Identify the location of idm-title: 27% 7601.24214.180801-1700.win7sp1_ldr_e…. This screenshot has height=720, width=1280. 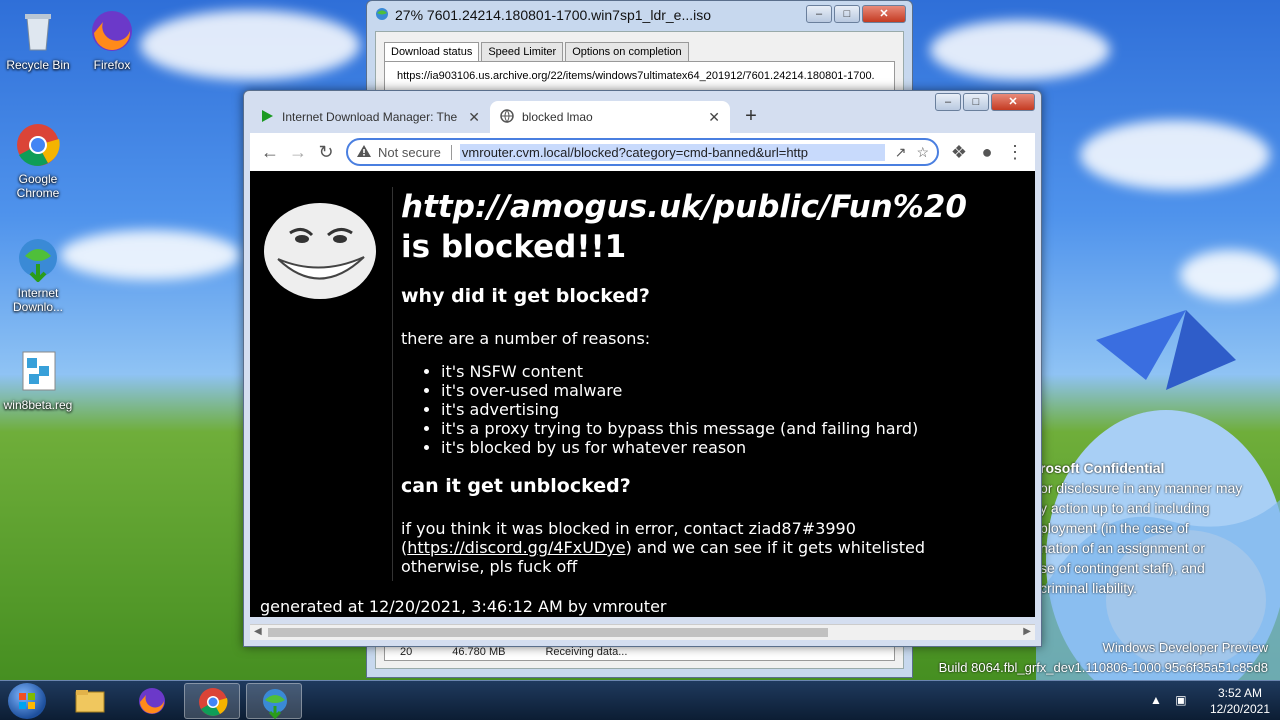
(553, 15).